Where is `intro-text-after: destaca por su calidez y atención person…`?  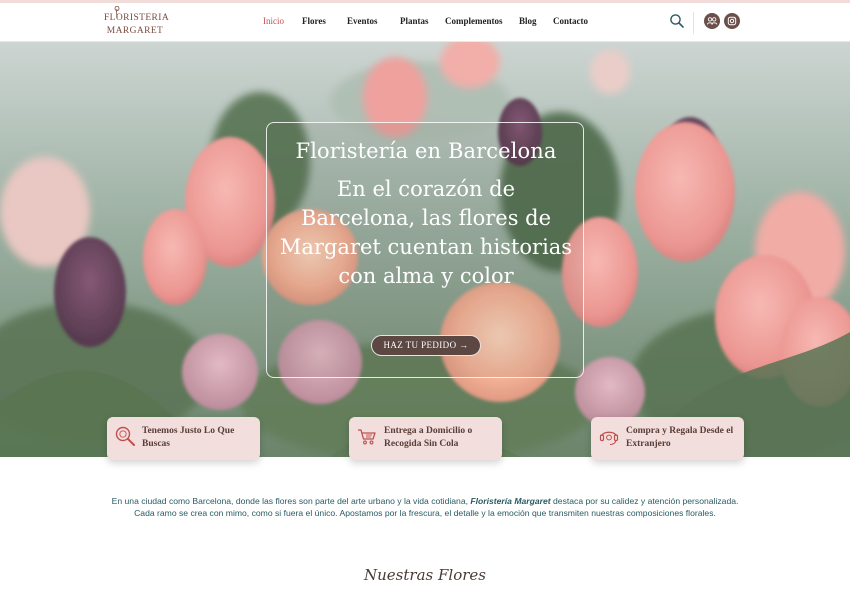 intro-text-after: destaca por su calidez y atención person… is located at coordinates (646, 501).